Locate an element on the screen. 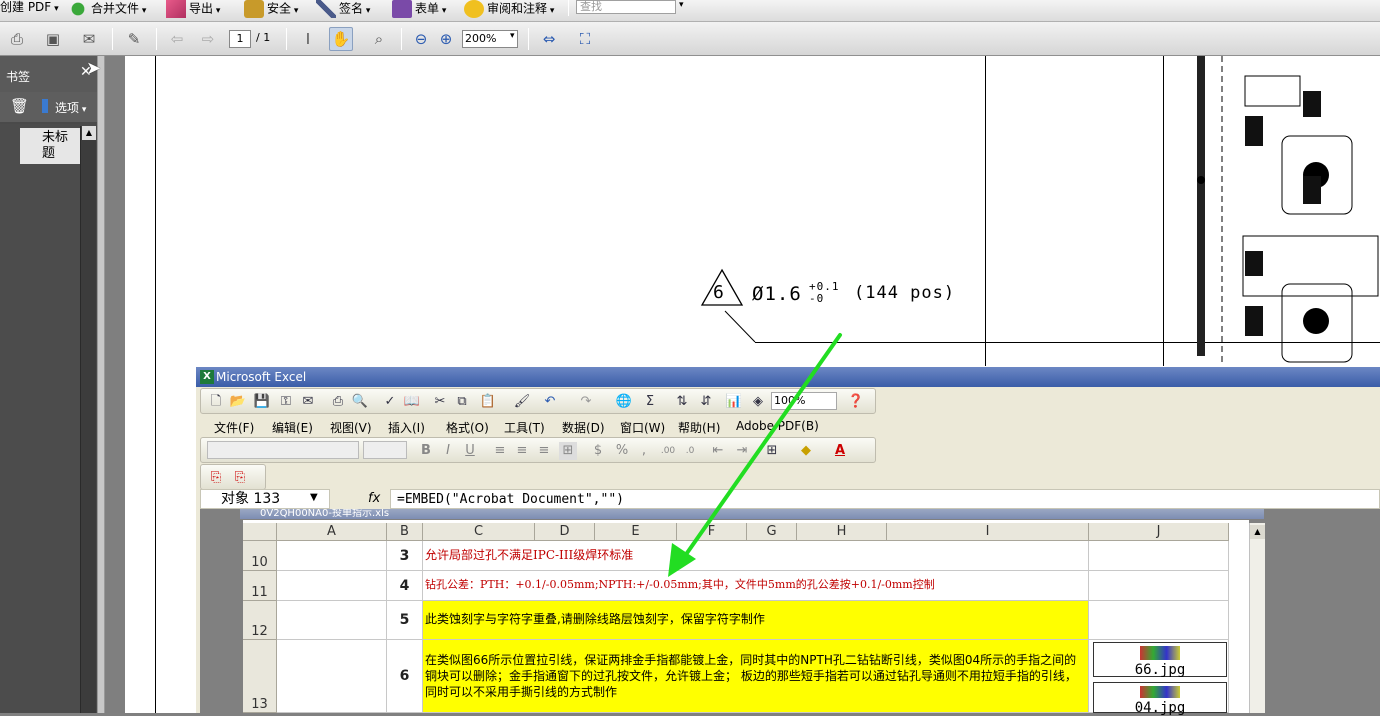 This screenshot has width=1380, height=716. find-dropdown-icon: ▾ is located at coordinates (681, 5).